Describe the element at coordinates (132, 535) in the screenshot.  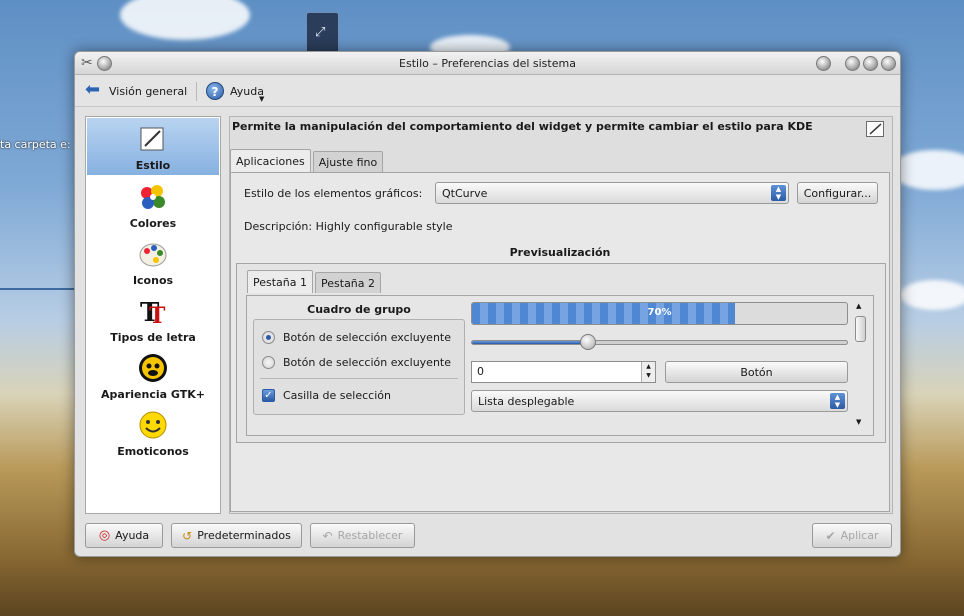
I see `help-button-label: Ayuda` at that location.